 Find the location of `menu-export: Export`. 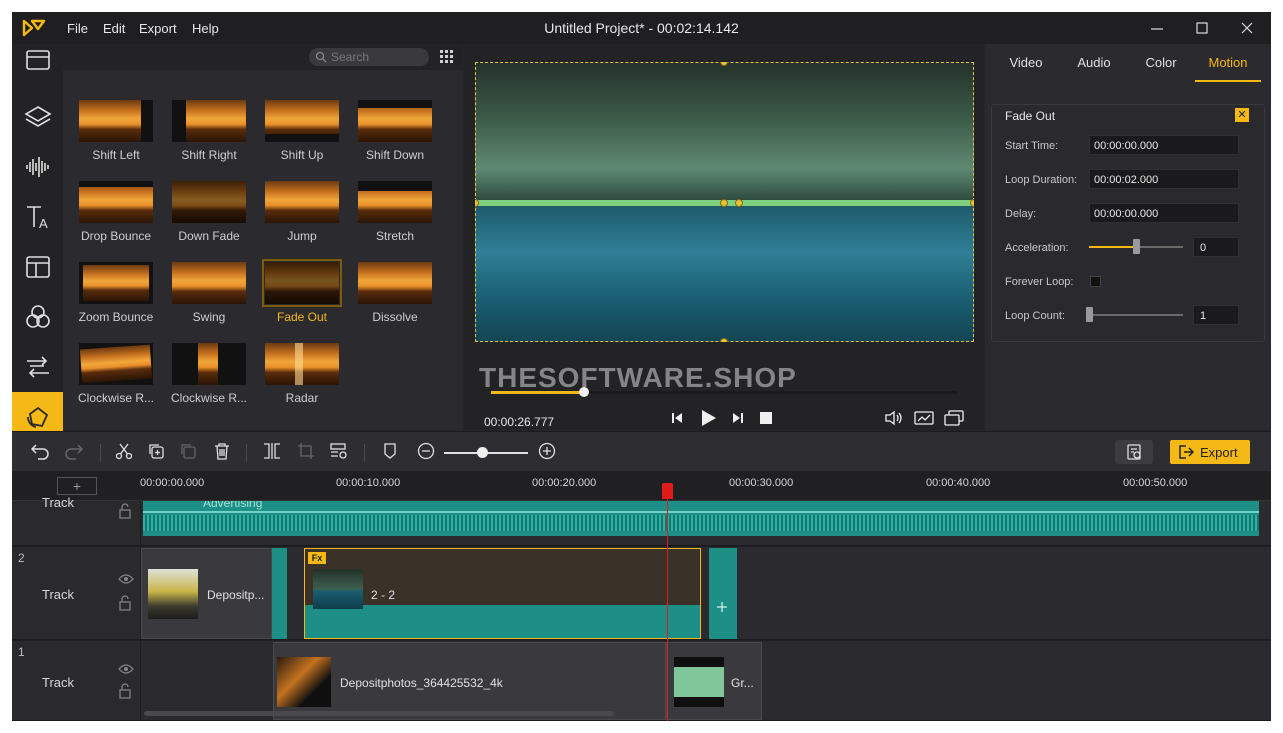

menu-export: Export is located at coordinates (158, 28).